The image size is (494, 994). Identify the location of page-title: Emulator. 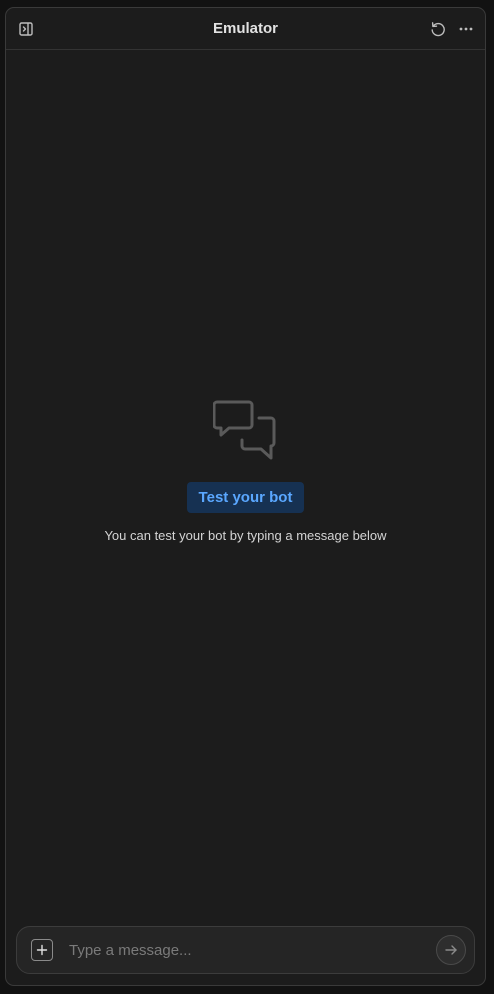
(245, 28).